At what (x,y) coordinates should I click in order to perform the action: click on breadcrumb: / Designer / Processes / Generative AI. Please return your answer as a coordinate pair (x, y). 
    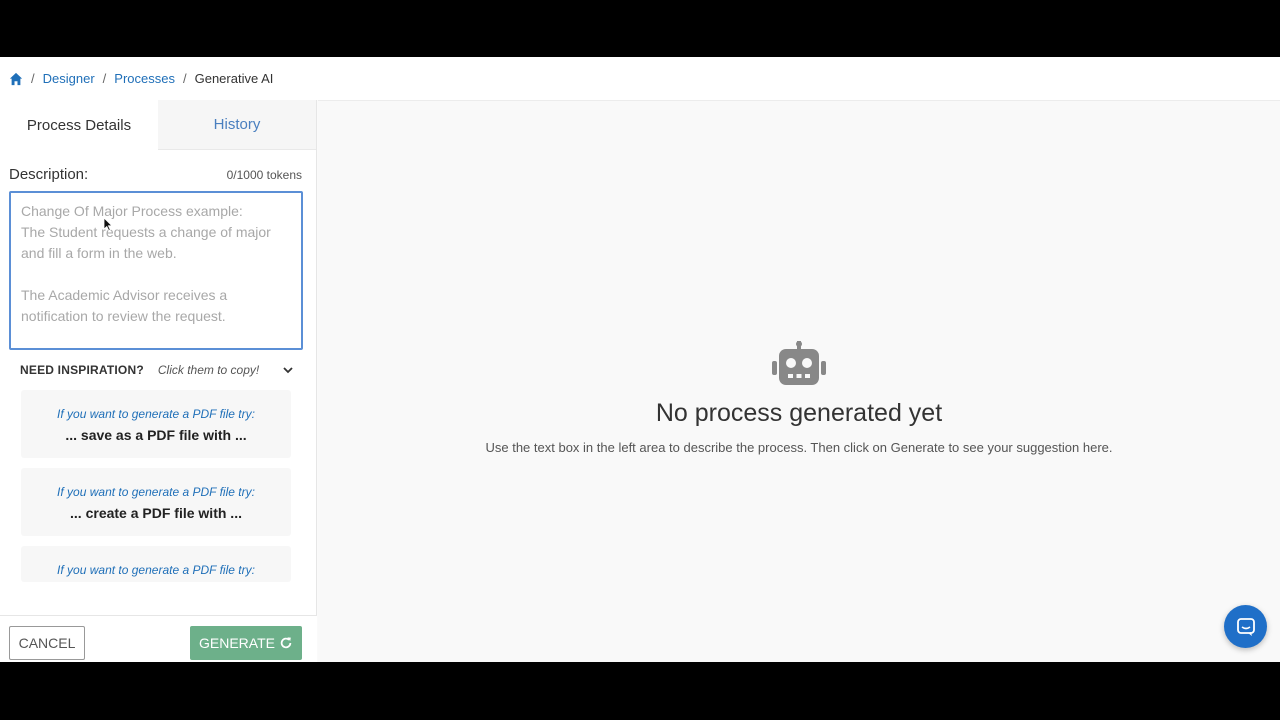
    Looking at the image, I should click on (640, 78).